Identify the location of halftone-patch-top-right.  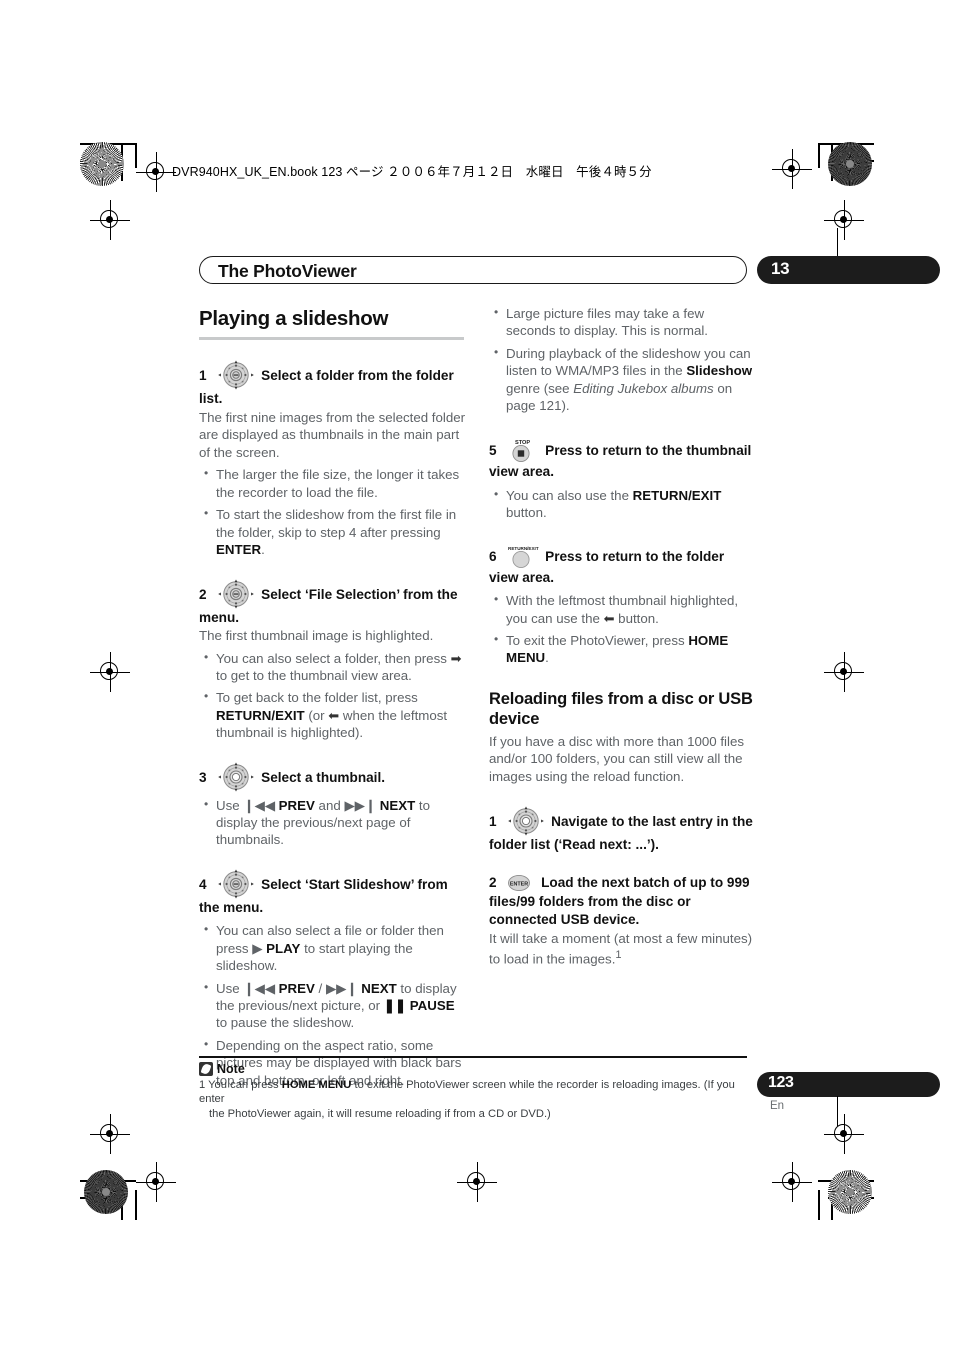
(850, 164).